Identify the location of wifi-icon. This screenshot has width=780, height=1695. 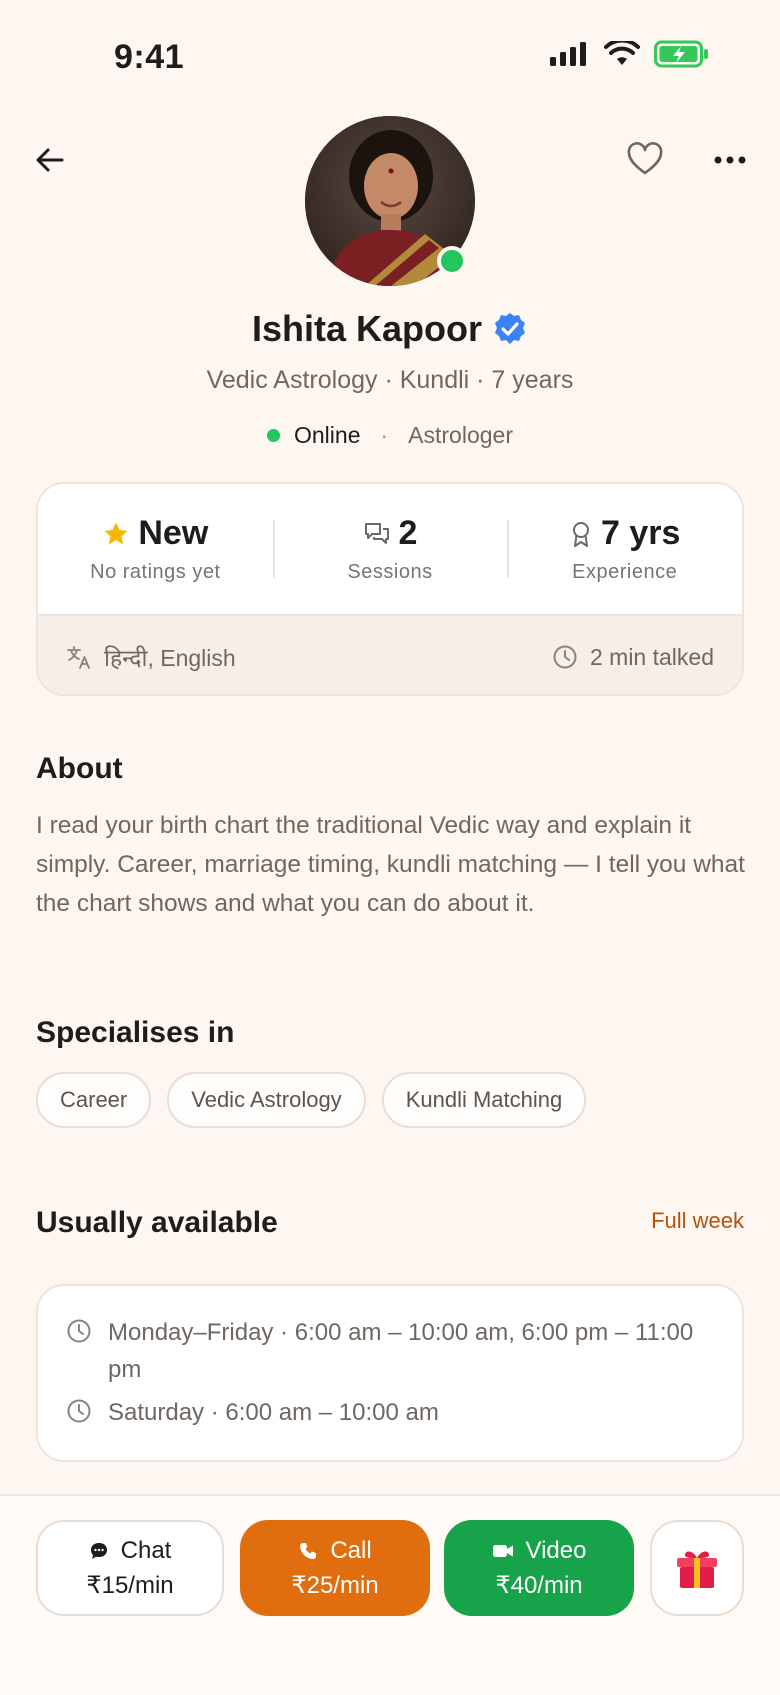
(622, 53).